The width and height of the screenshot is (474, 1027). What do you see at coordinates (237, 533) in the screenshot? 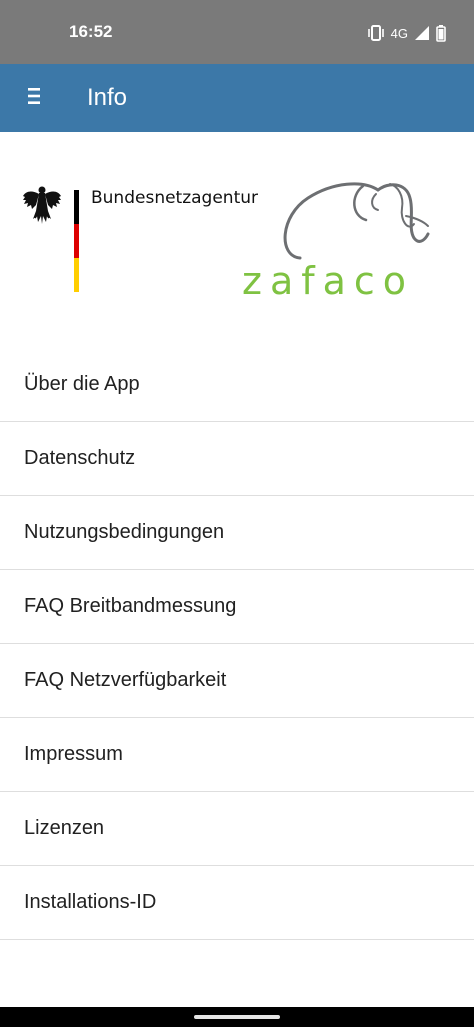
I see `menu-item-nutzungsbedingungen: Nutzungsbedingungen` at bounding box center [237, 533].